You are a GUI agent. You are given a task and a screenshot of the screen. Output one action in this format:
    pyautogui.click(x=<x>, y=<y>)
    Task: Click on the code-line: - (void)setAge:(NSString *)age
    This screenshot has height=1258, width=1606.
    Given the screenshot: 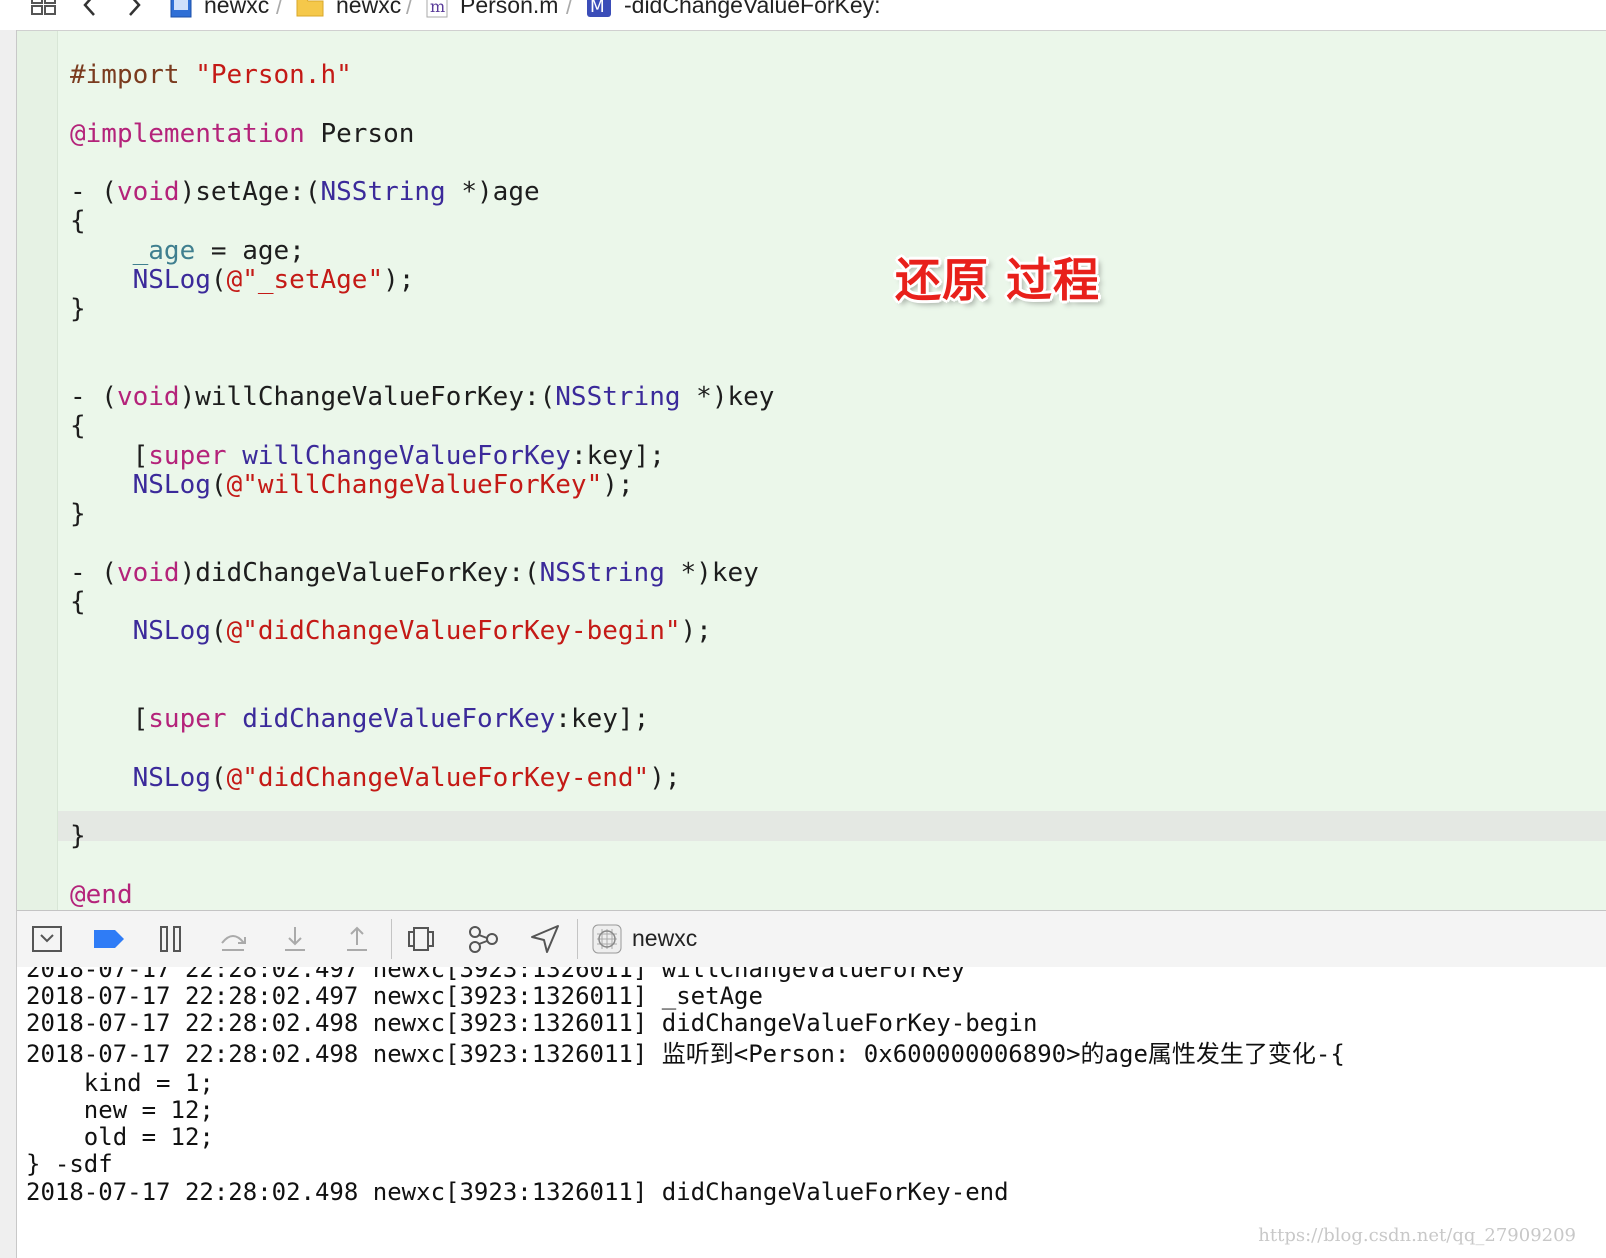 What is the action you would take?
    pyautogui.click(x=305, y=192)
    